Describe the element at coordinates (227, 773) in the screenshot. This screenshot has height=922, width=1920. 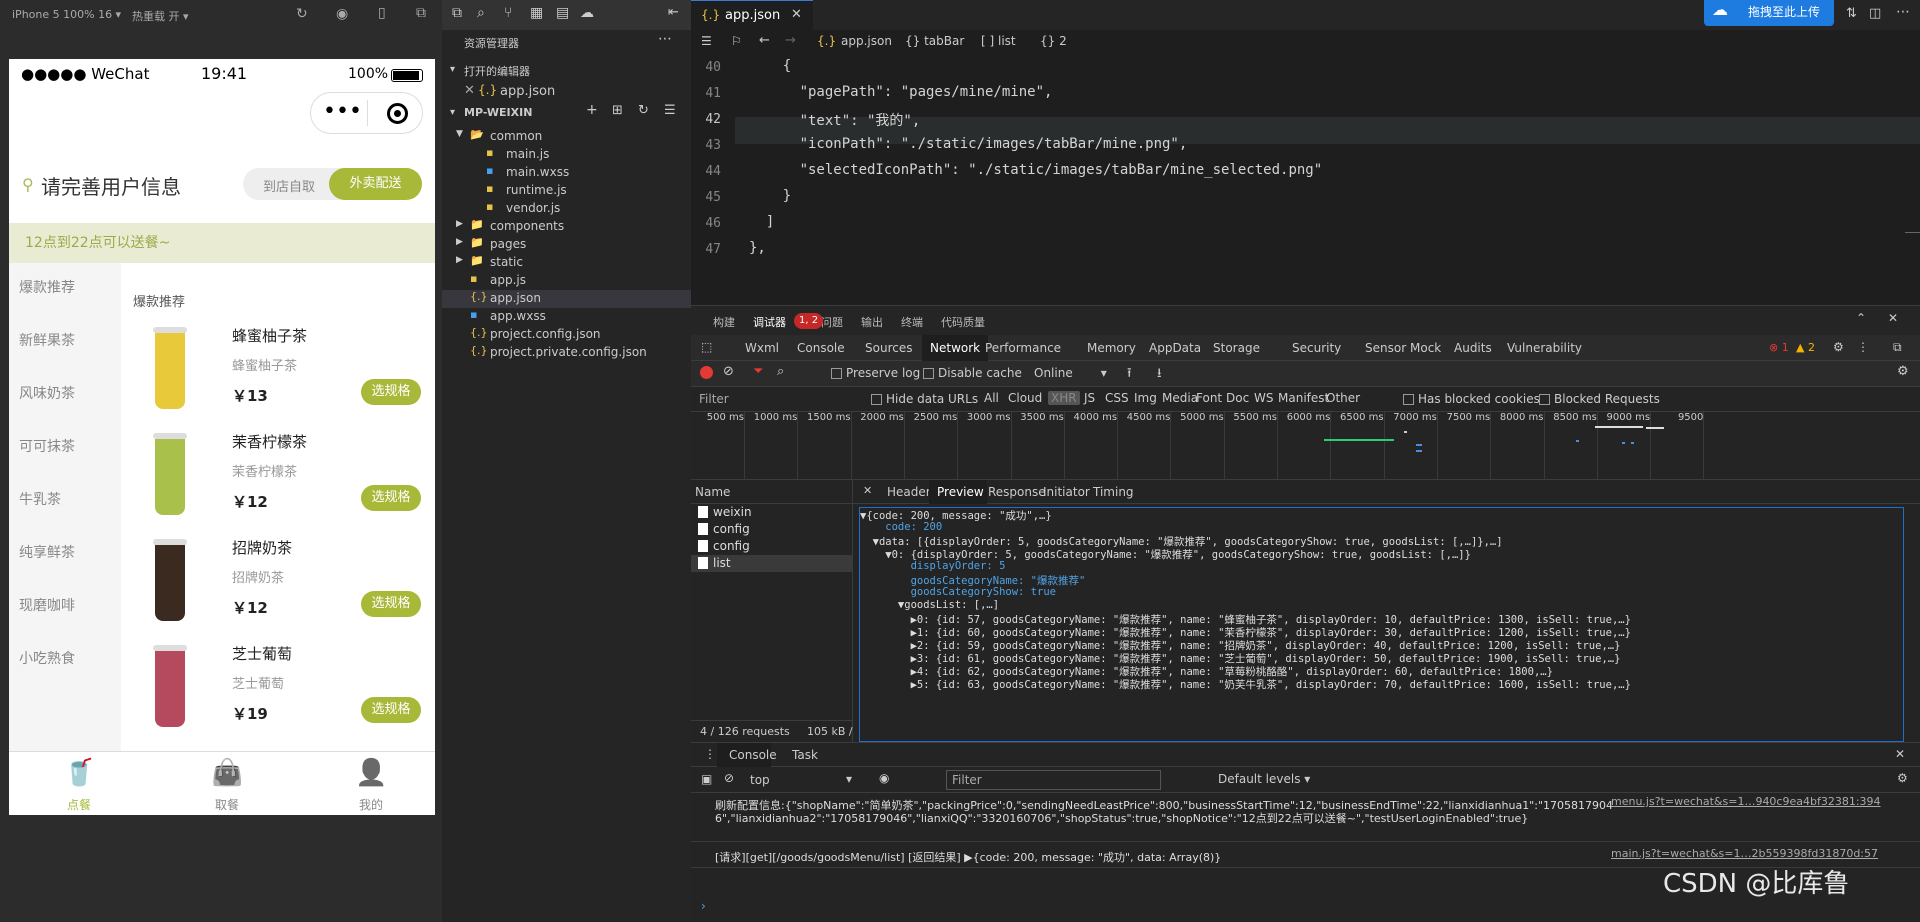
I see `bag-icon: 👜` at that location.